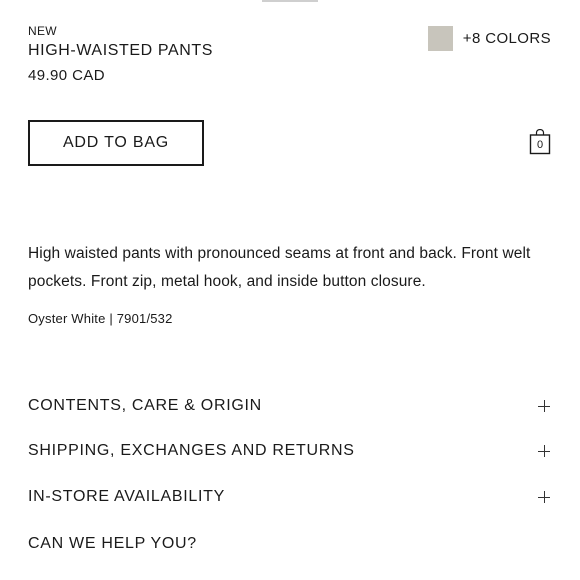  Describe the element at coordinates (66, 75) in the screenshot. I see `product-price: 49.90 CAD` at that location.